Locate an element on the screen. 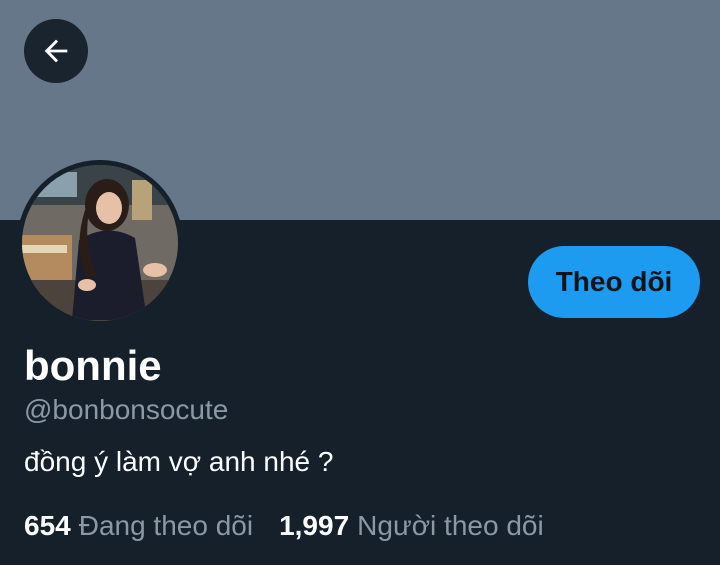  follow-stats: 654 Đang theo dõi 1,997 Người theo dõi is located at coordinates (284, 526).